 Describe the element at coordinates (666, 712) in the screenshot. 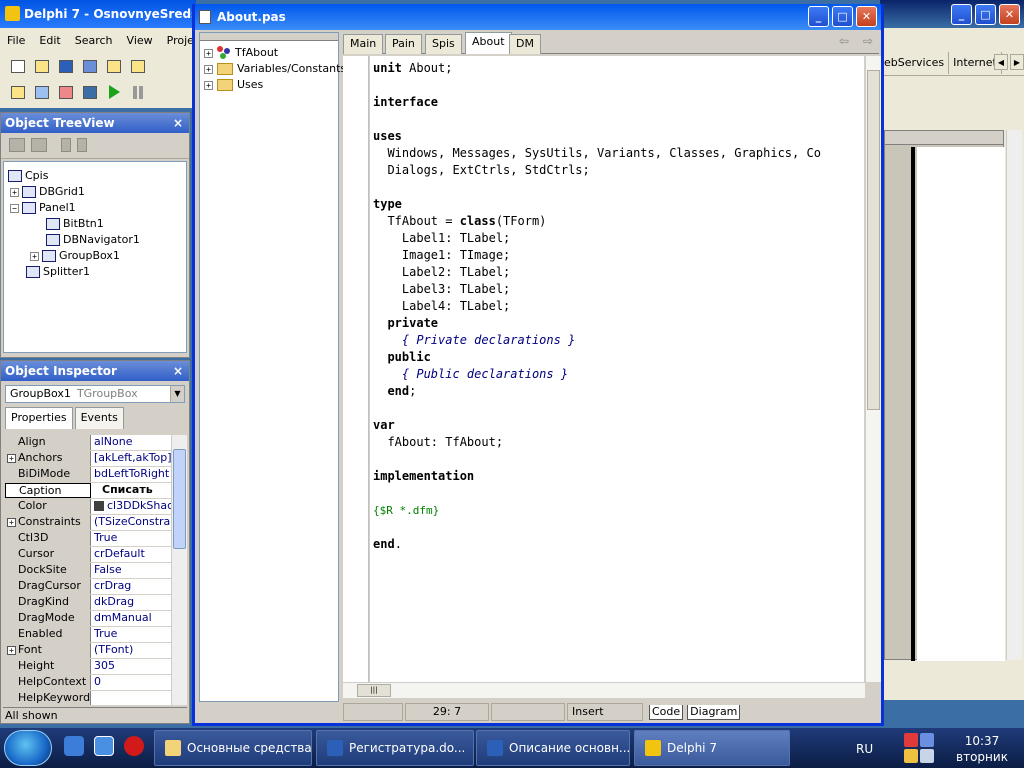

I see `tab-code: Code` at that location.